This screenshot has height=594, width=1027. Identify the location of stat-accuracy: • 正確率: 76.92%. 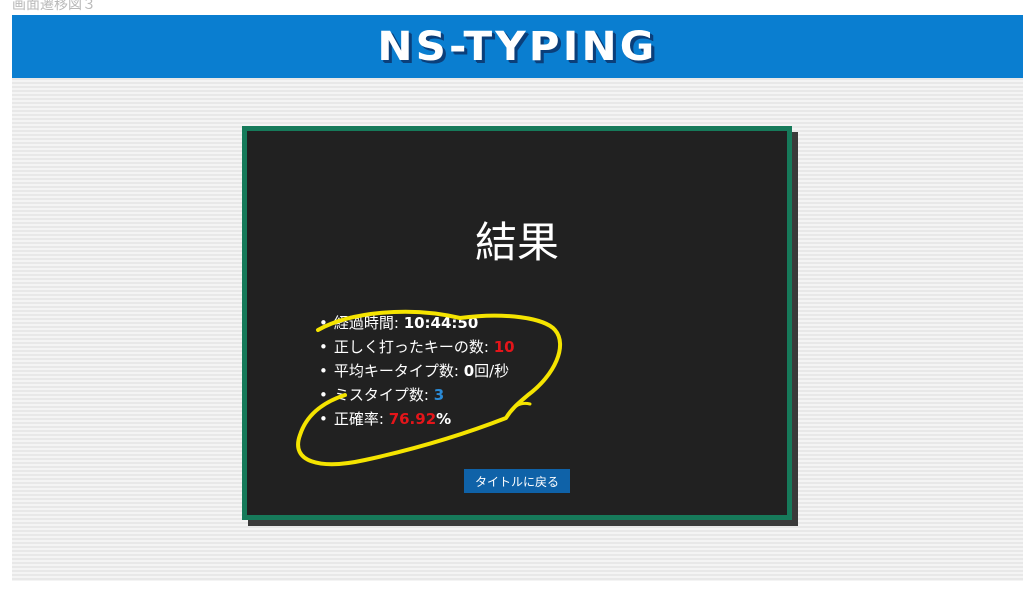
(417, 419).